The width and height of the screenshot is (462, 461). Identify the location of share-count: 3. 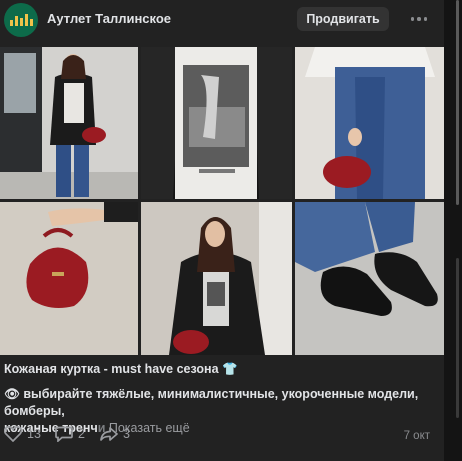
(126, 434).